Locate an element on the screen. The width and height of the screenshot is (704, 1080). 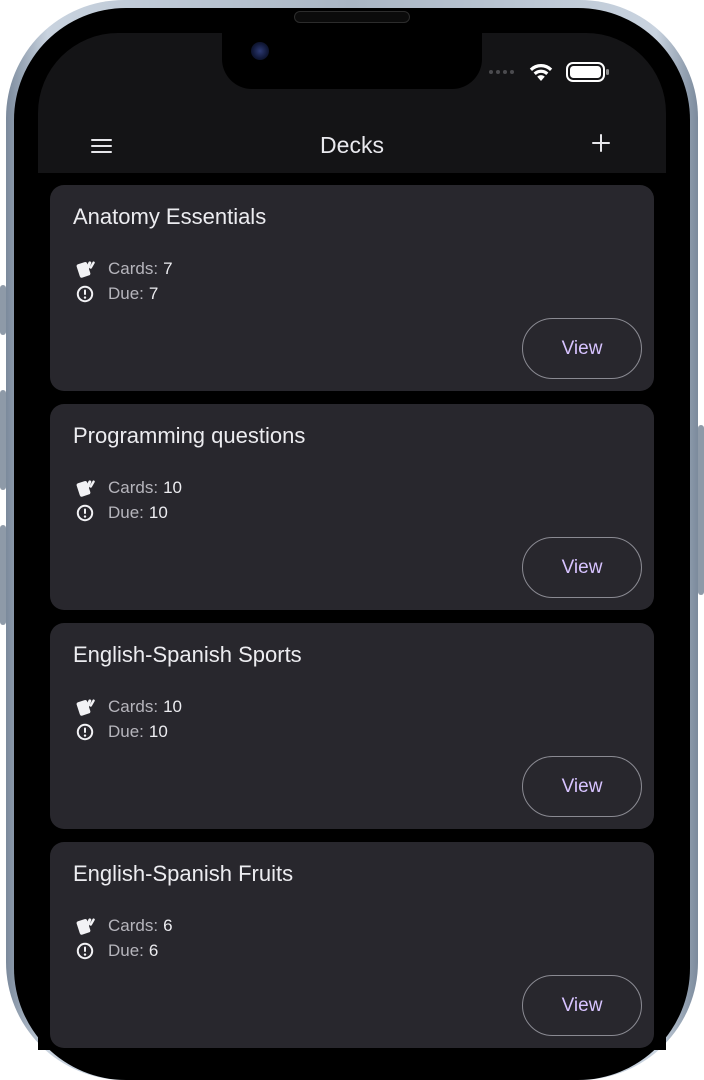
volume-down-button is located at coordinates (3, 575).